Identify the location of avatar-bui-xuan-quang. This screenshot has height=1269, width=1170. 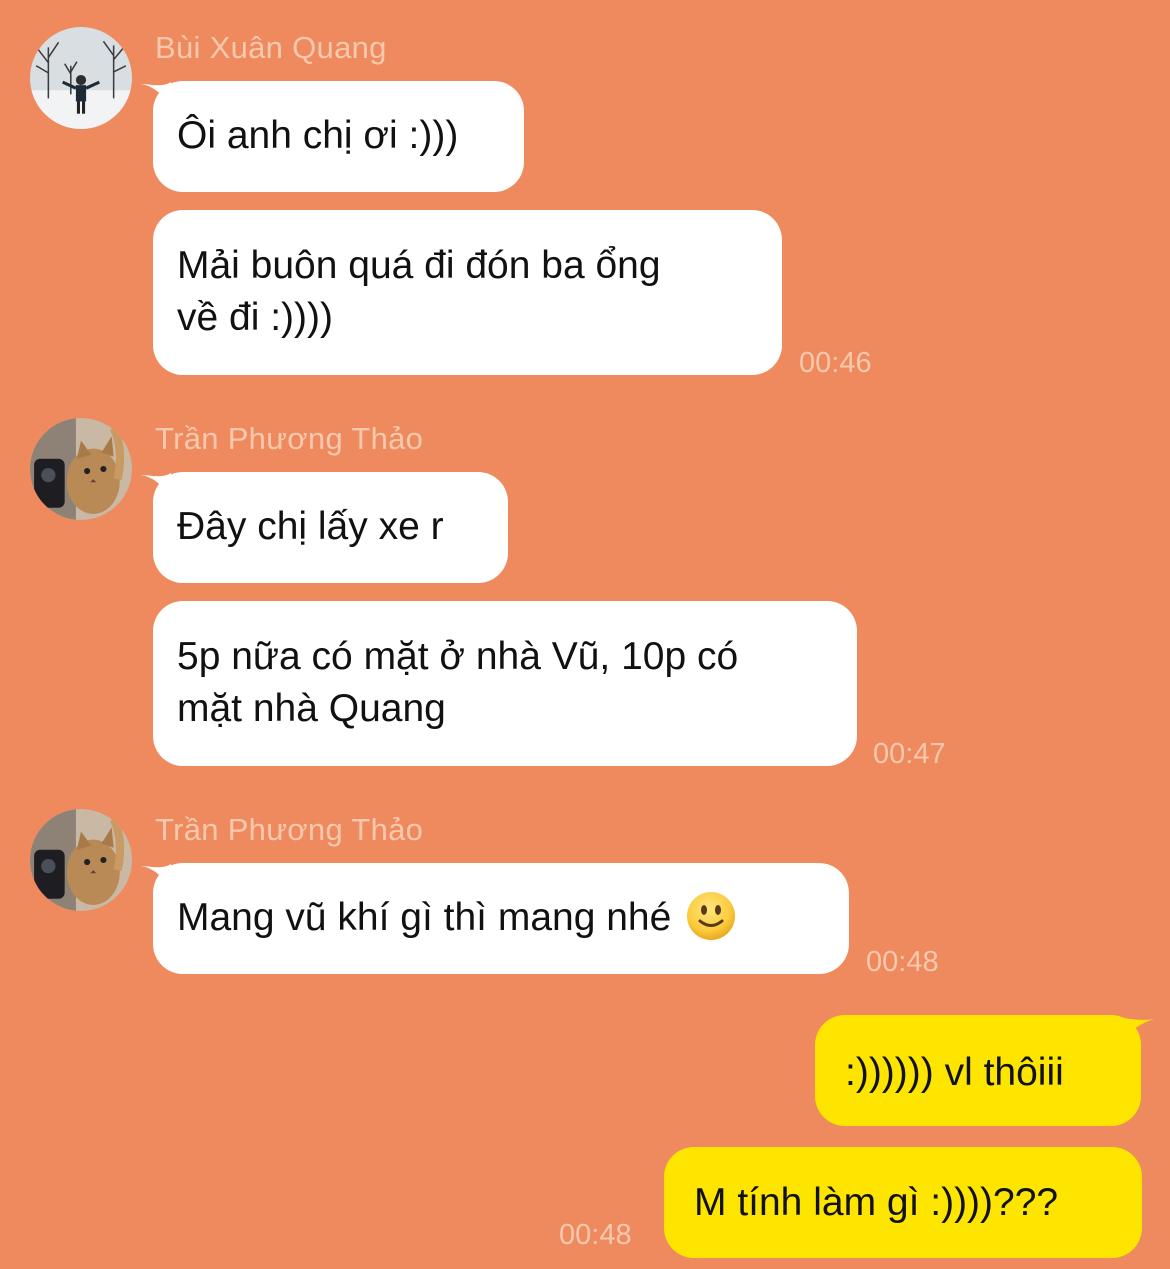
(81, 78).